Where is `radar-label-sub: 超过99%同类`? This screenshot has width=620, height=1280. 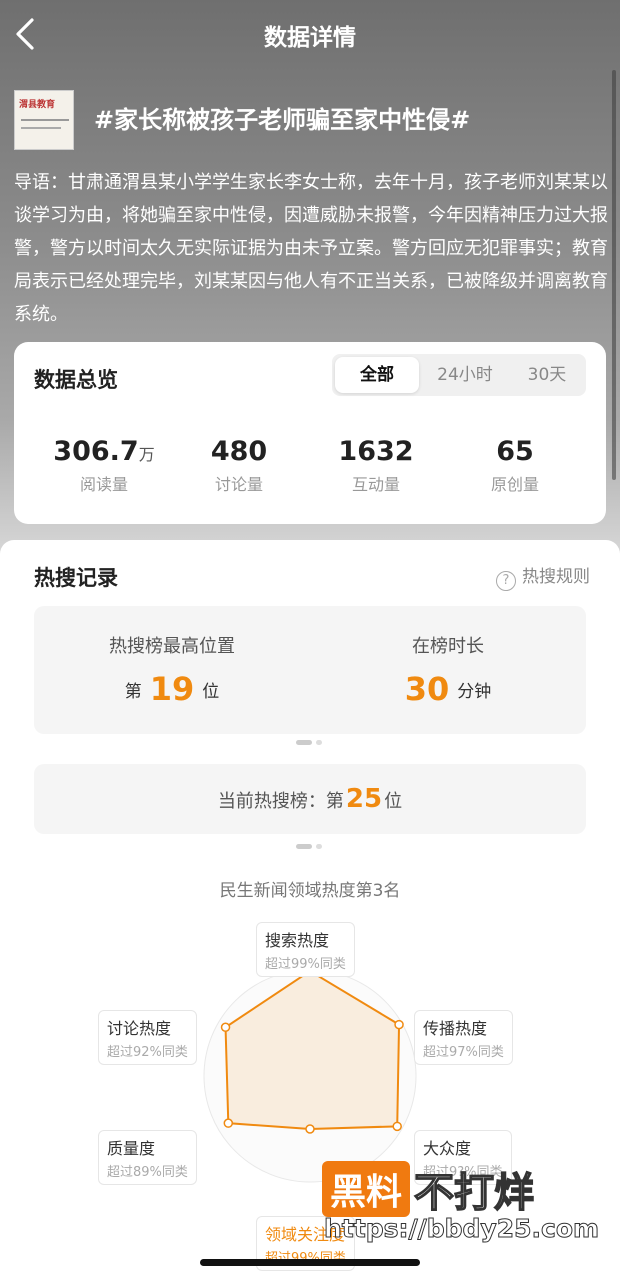 radar-label-sub: 超过99%同类 is located at coordinates (305, 964).